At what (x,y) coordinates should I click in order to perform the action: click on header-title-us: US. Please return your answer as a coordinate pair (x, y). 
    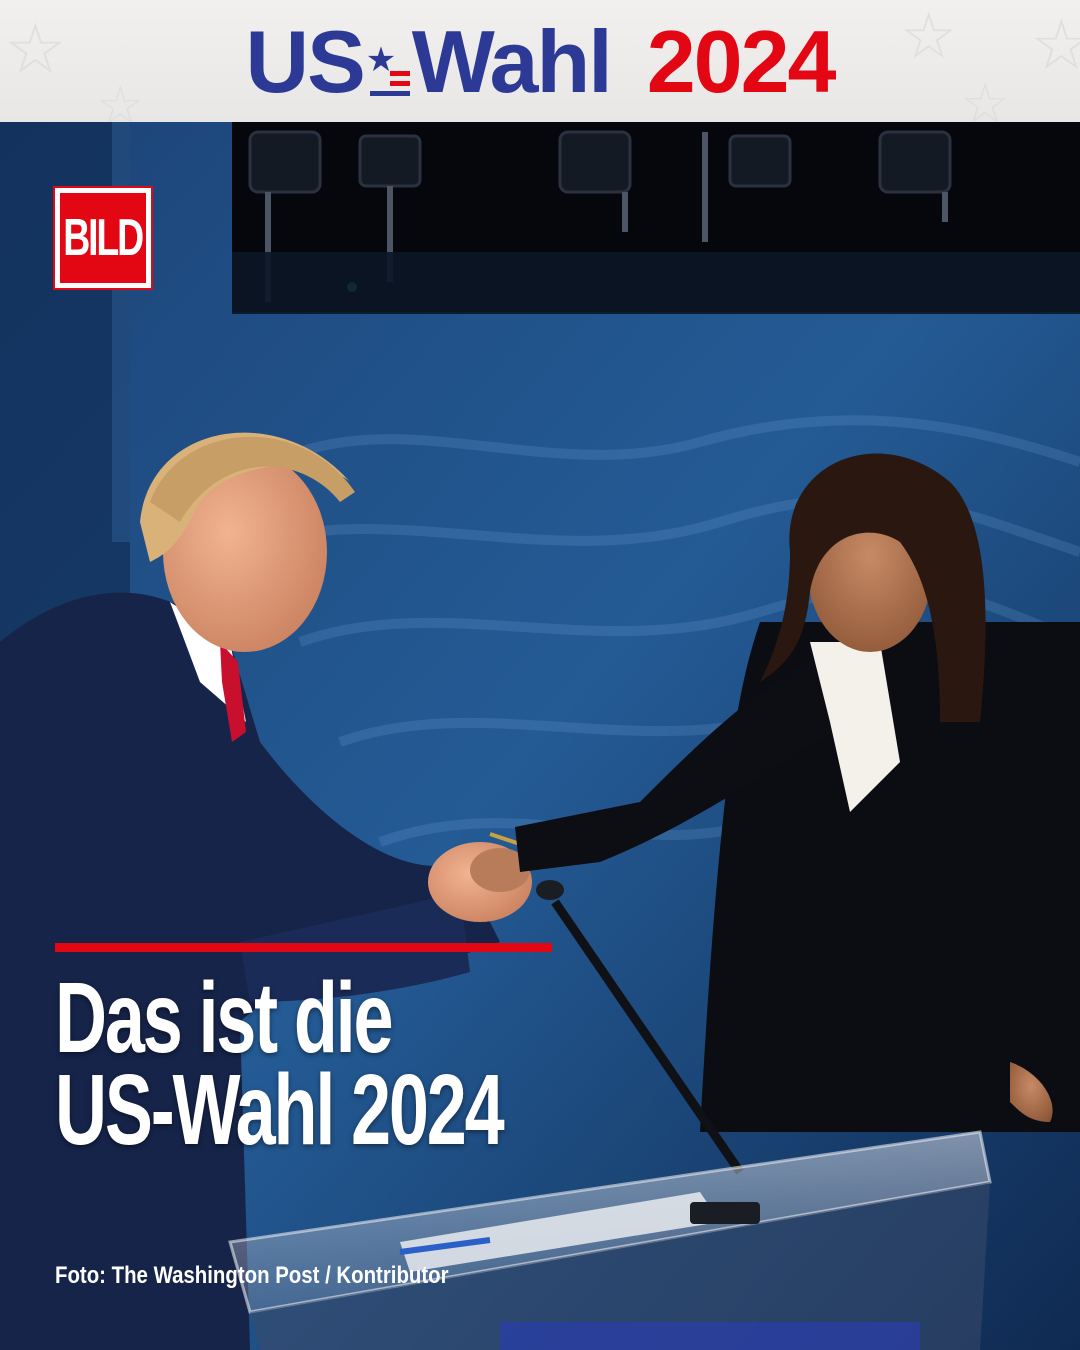
    Looking at the image, I should click on (305, 61).